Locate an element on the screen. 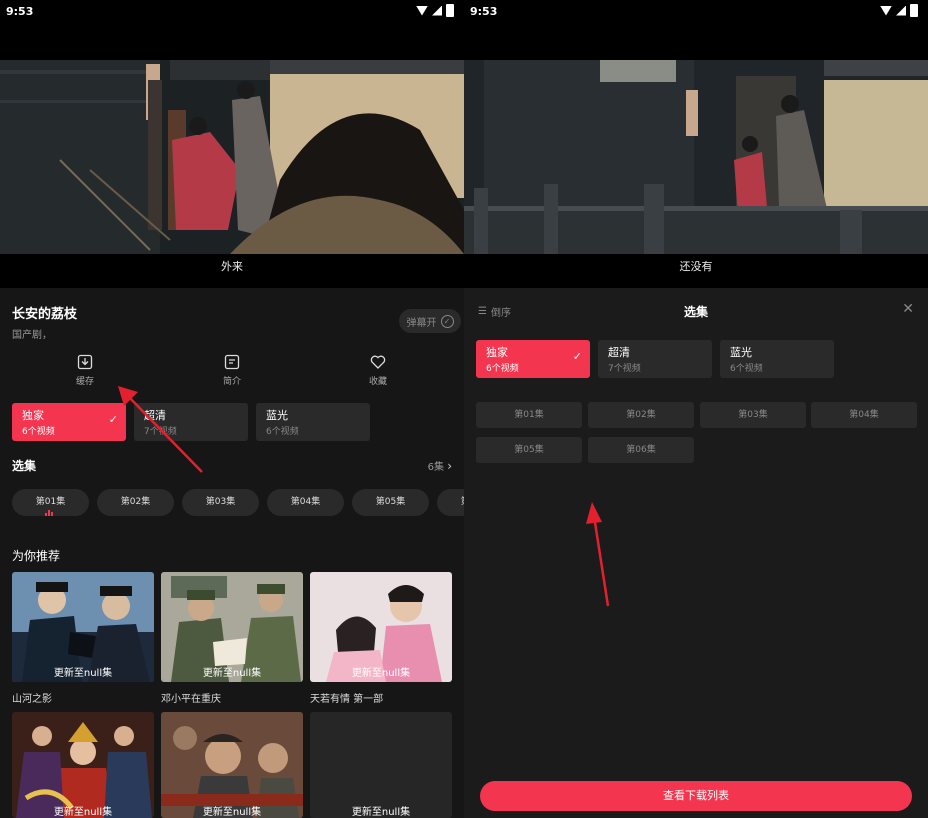  episode-chip-6: 第06集 is located at coordinates (450, 502).